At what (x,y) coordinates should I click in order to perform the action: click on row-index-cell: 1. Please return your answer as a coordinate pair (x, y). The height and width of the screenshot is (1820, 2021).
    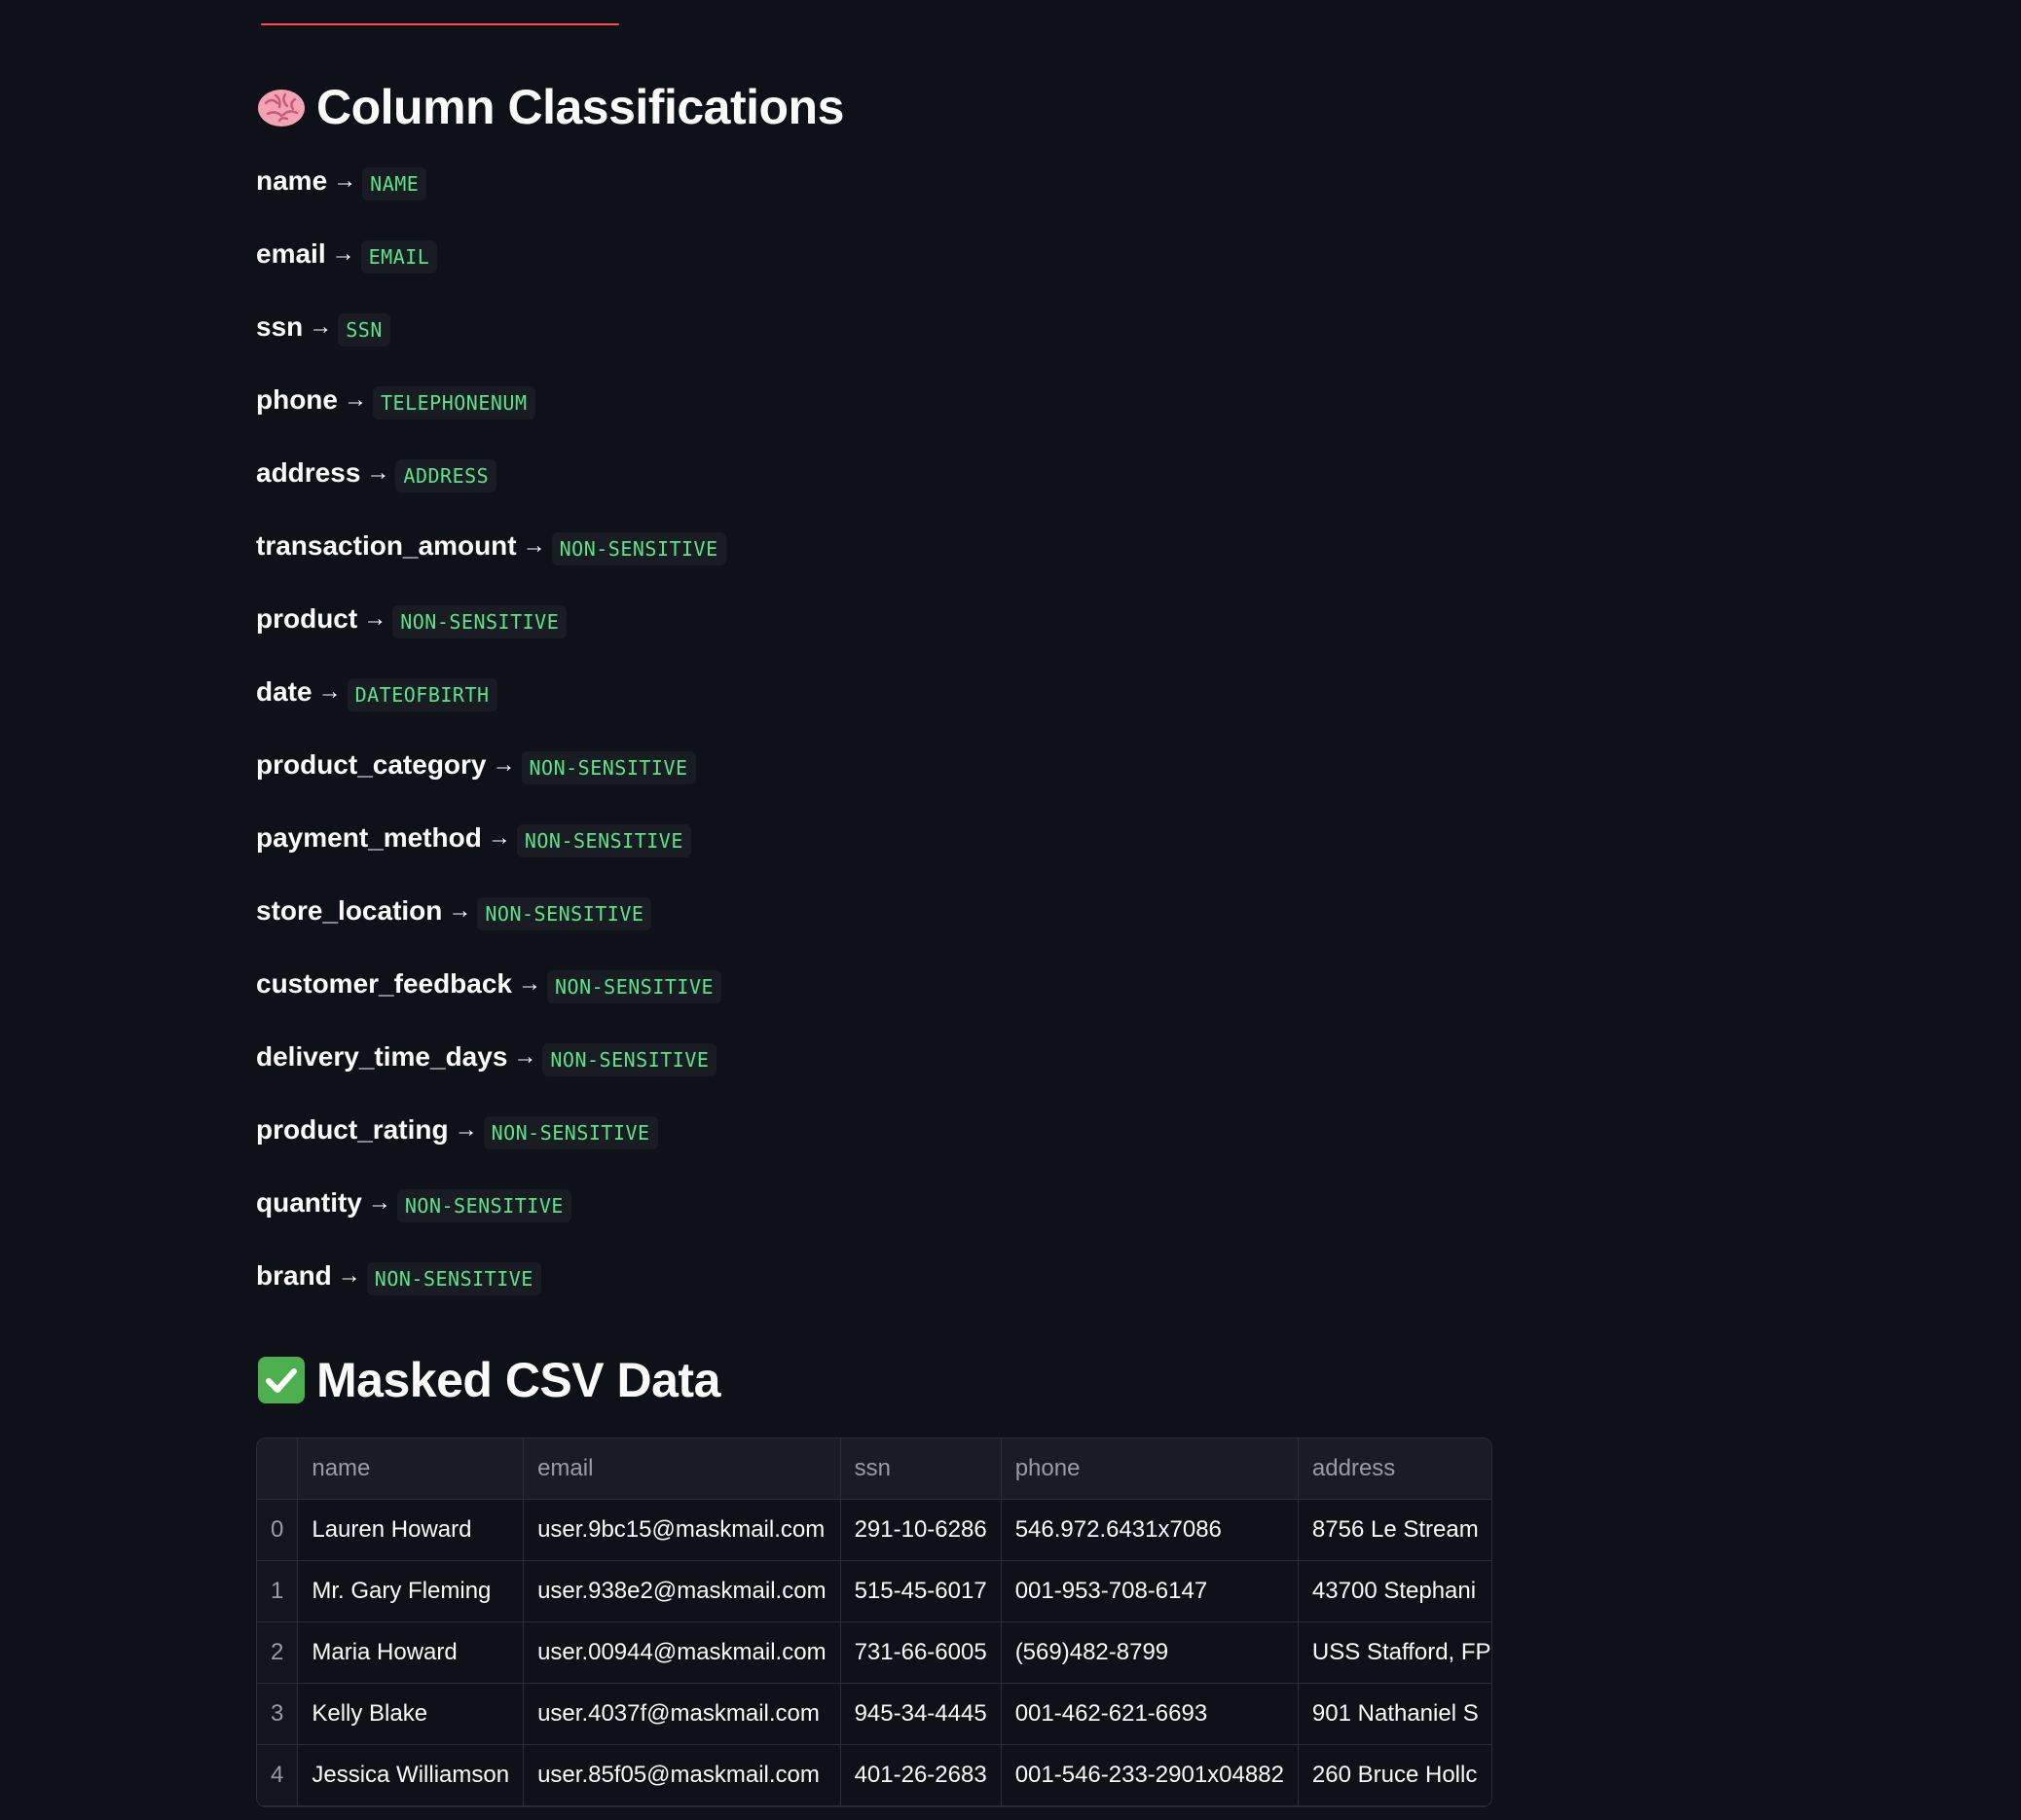
    Looking at the image, I should click on (278, 1591).